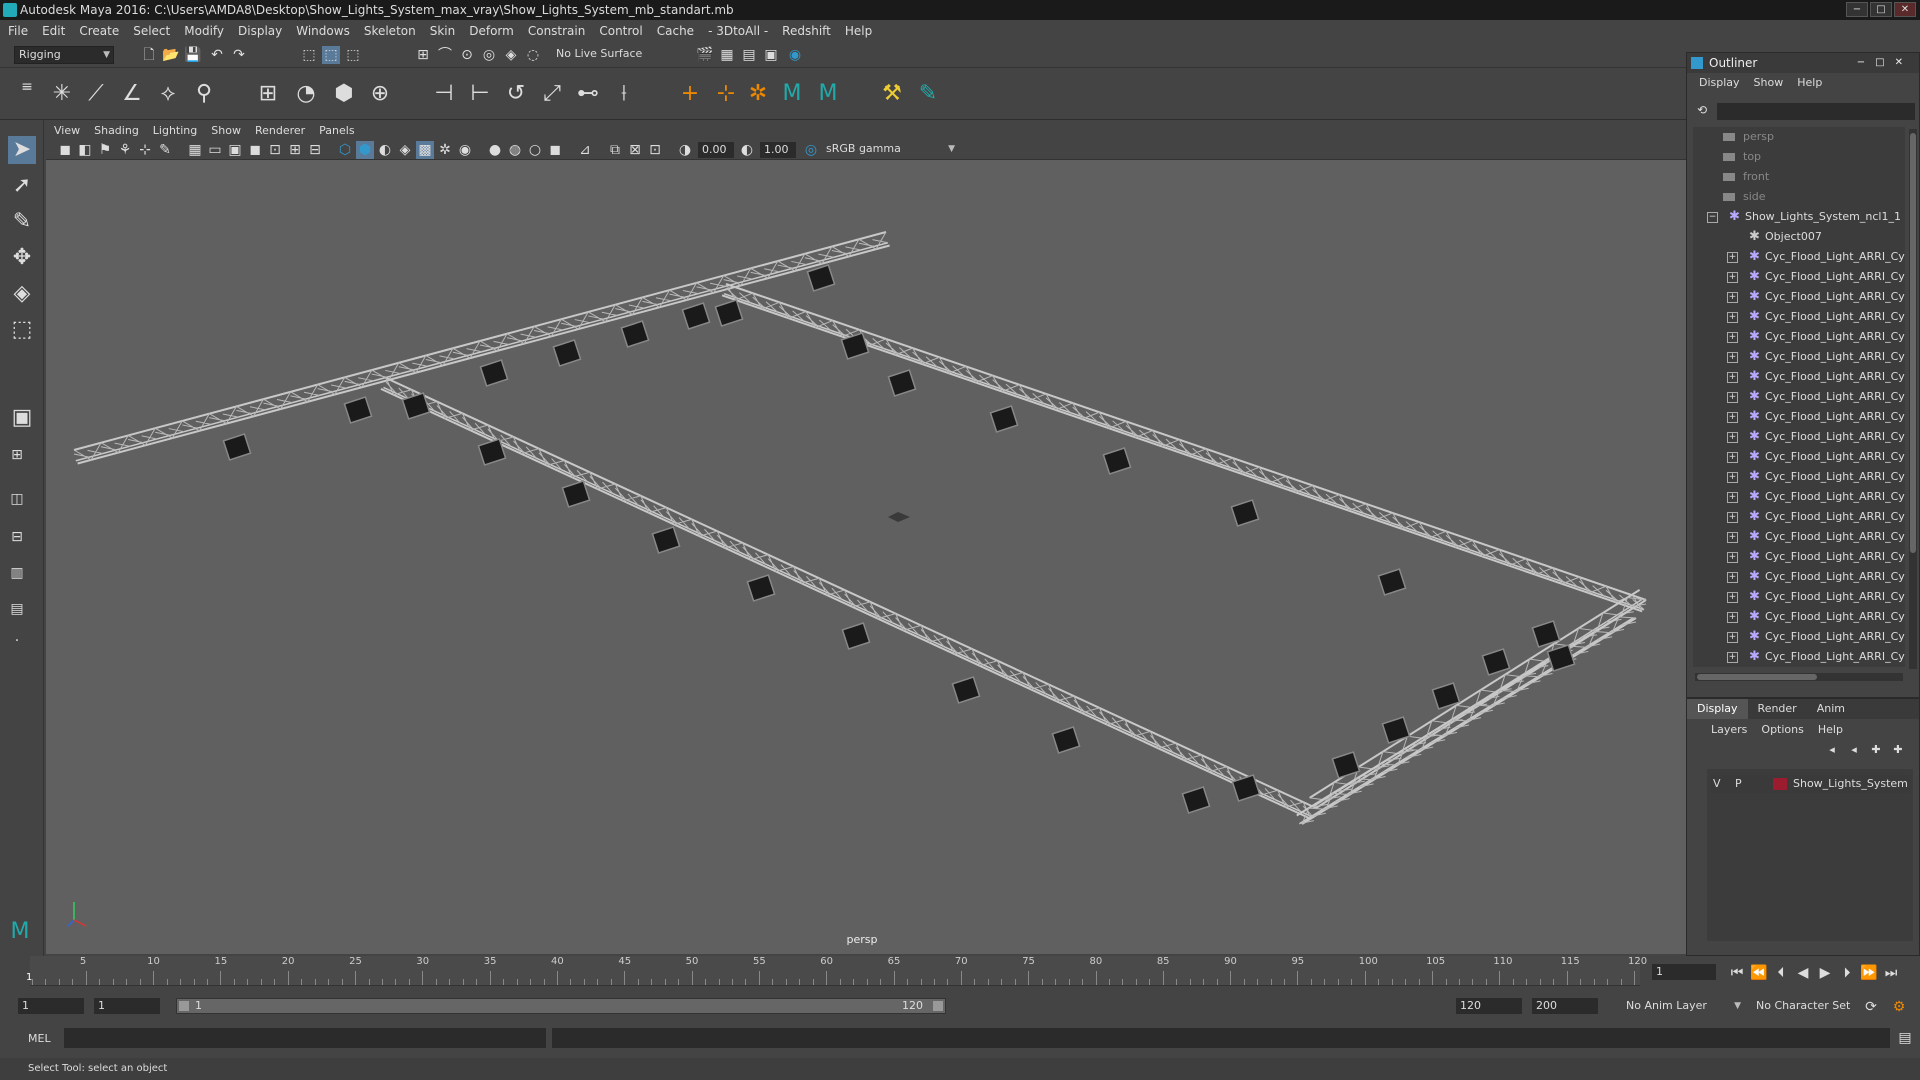 The image size is (1920, 1080). What do you see at coordinates (184, 1006) in the screenshot?
I see `range-start-handle` at bounding box center [184, 1006].